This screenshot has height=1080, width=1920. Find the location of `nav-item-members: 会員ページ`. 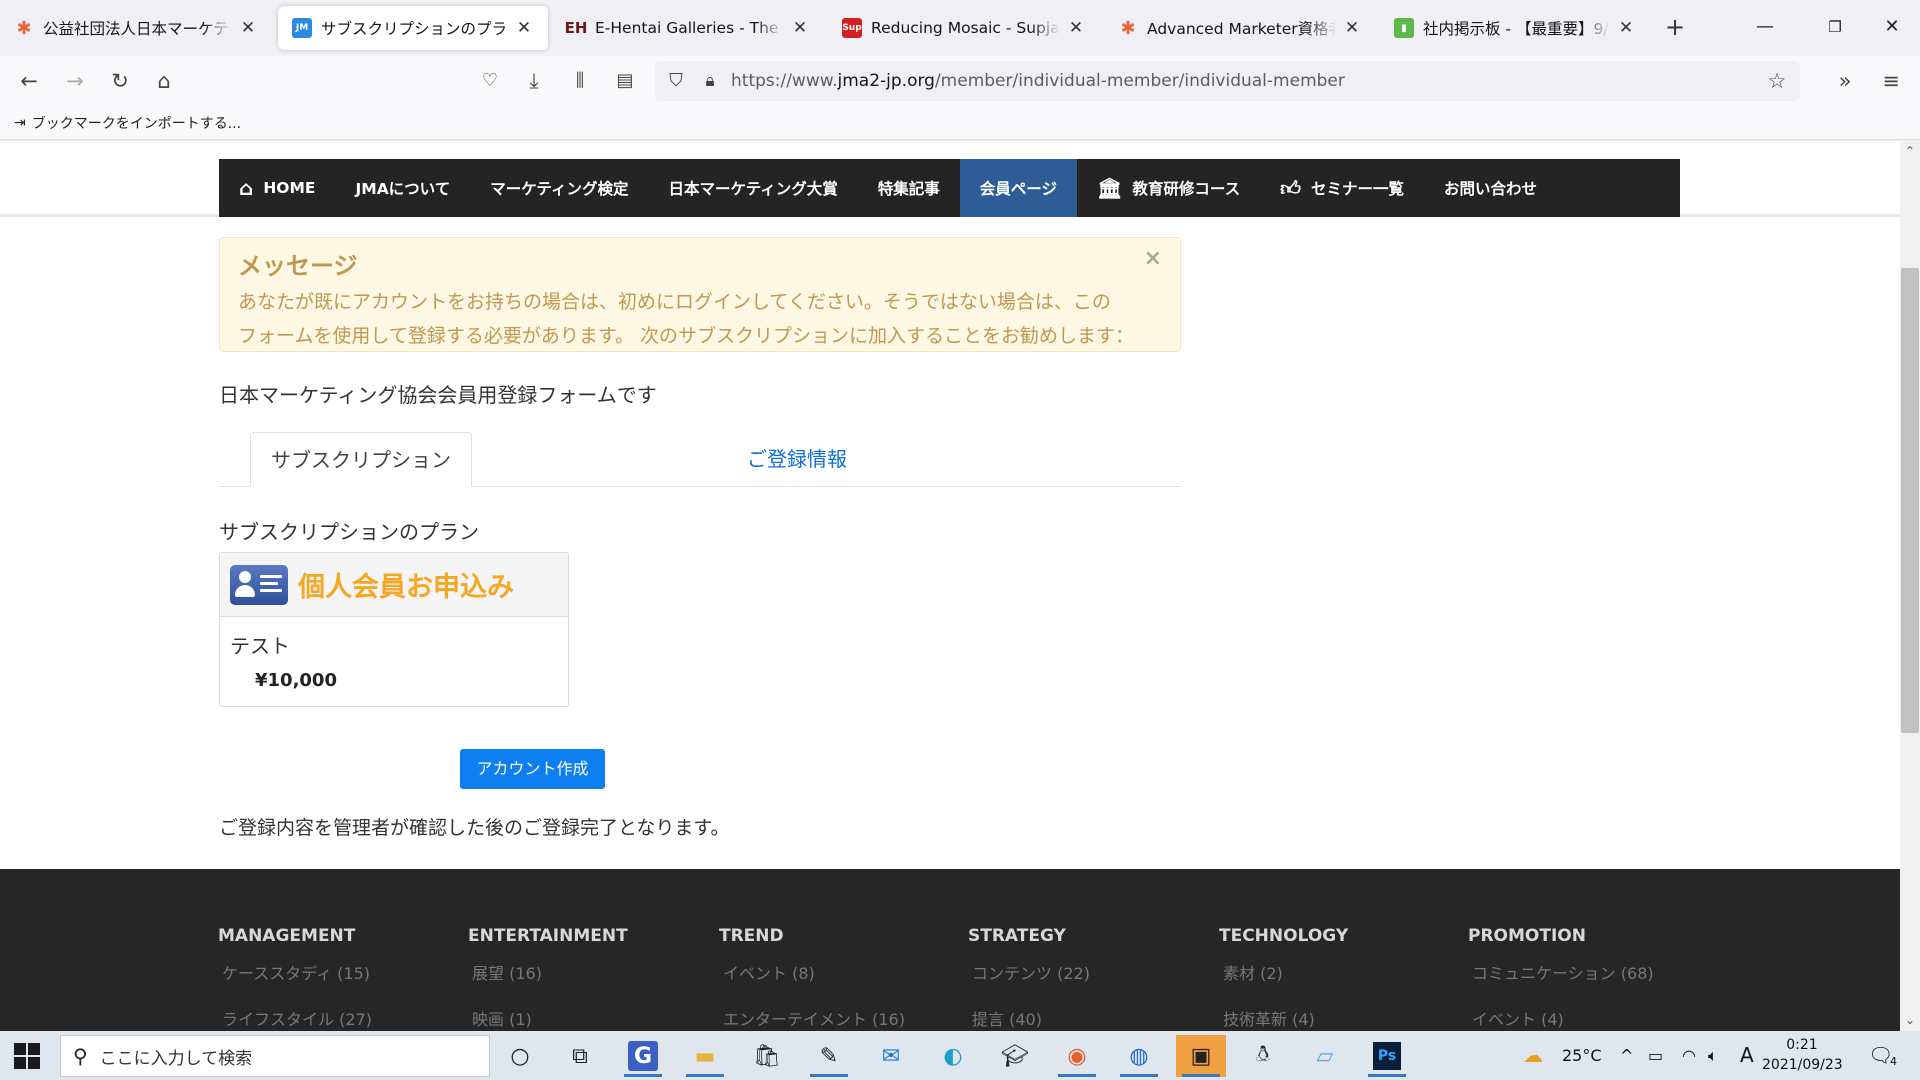

nav-item-members: 会員ページ is located at coordinates (1018, 188).